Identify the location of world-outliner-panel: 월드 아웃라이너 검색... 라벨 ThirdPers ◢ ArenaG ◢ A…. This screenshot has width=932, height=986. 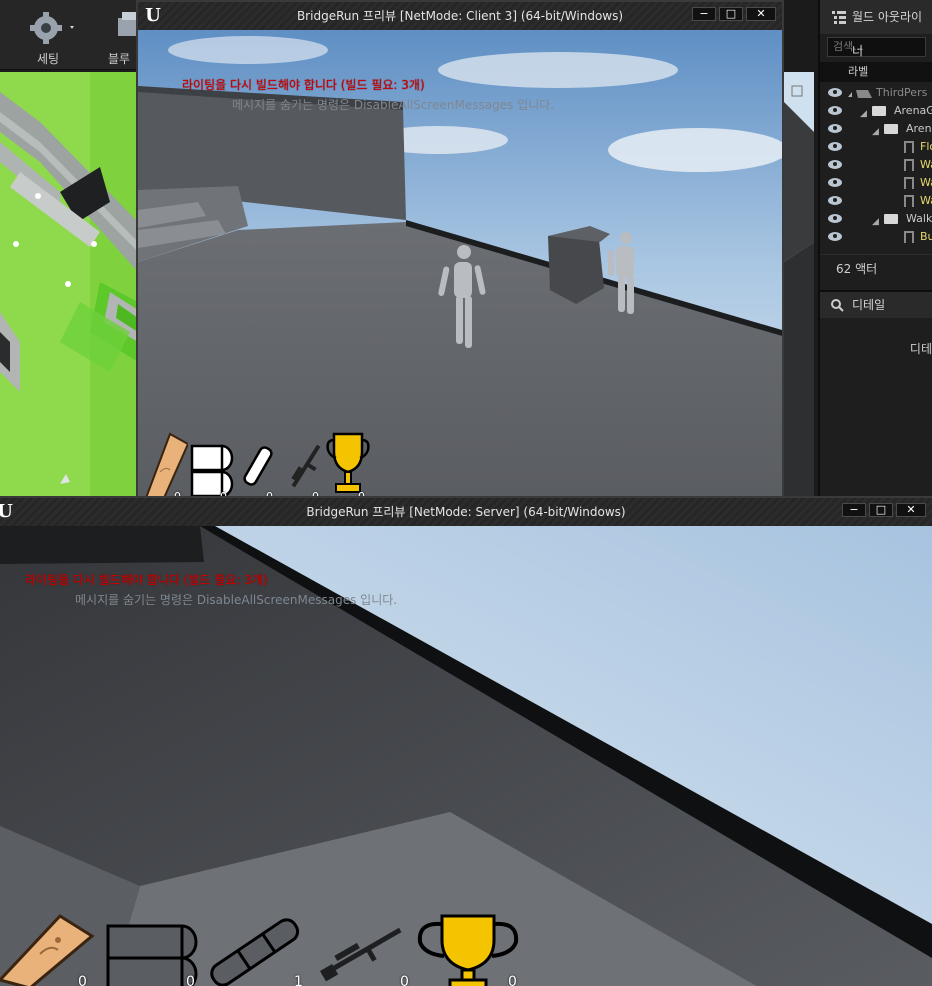
(875, 145).